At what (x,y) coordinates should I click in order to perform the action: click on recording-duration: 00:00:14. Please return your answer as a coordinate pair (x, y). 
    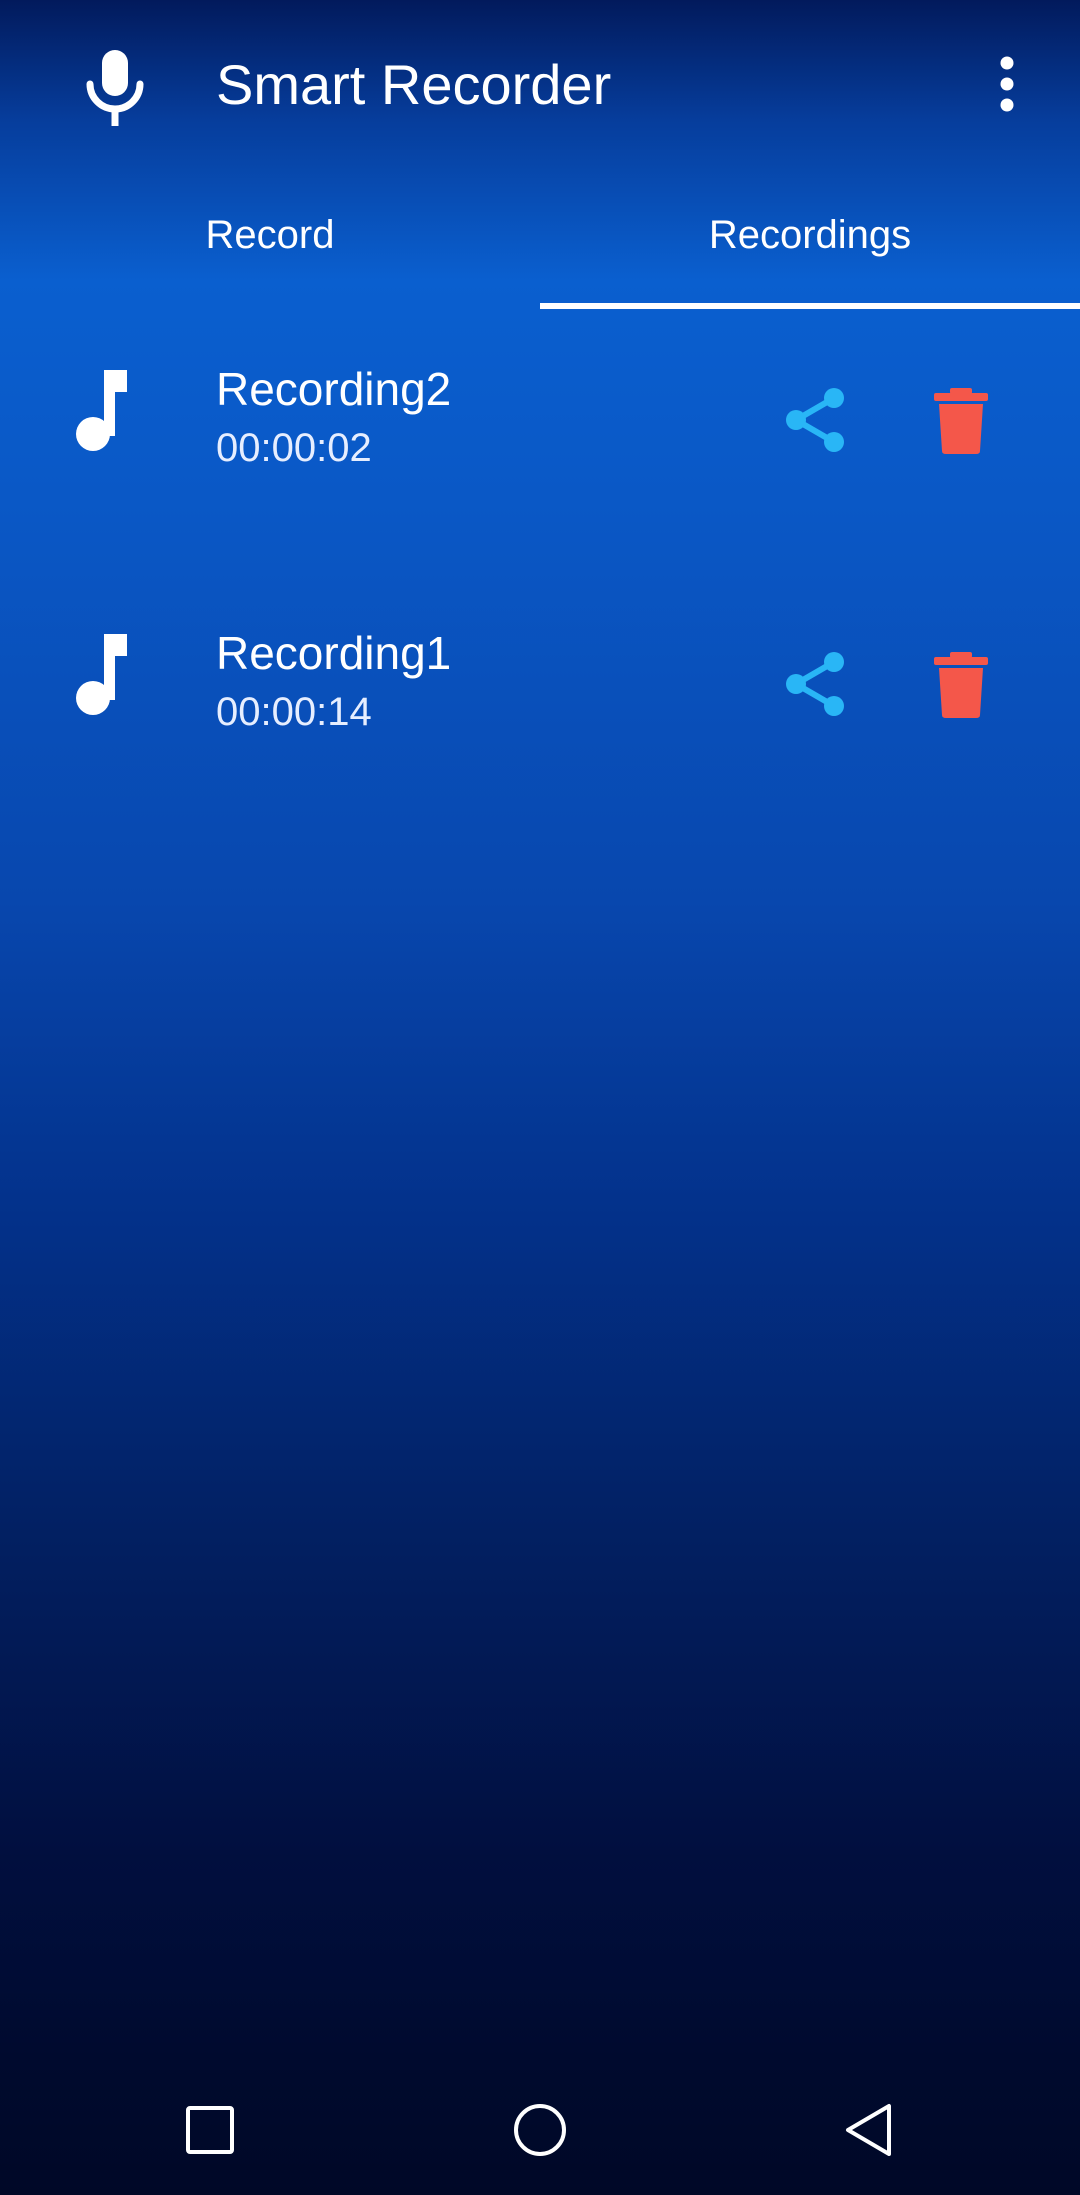
    Looking at the image, I should click on (294, 712).